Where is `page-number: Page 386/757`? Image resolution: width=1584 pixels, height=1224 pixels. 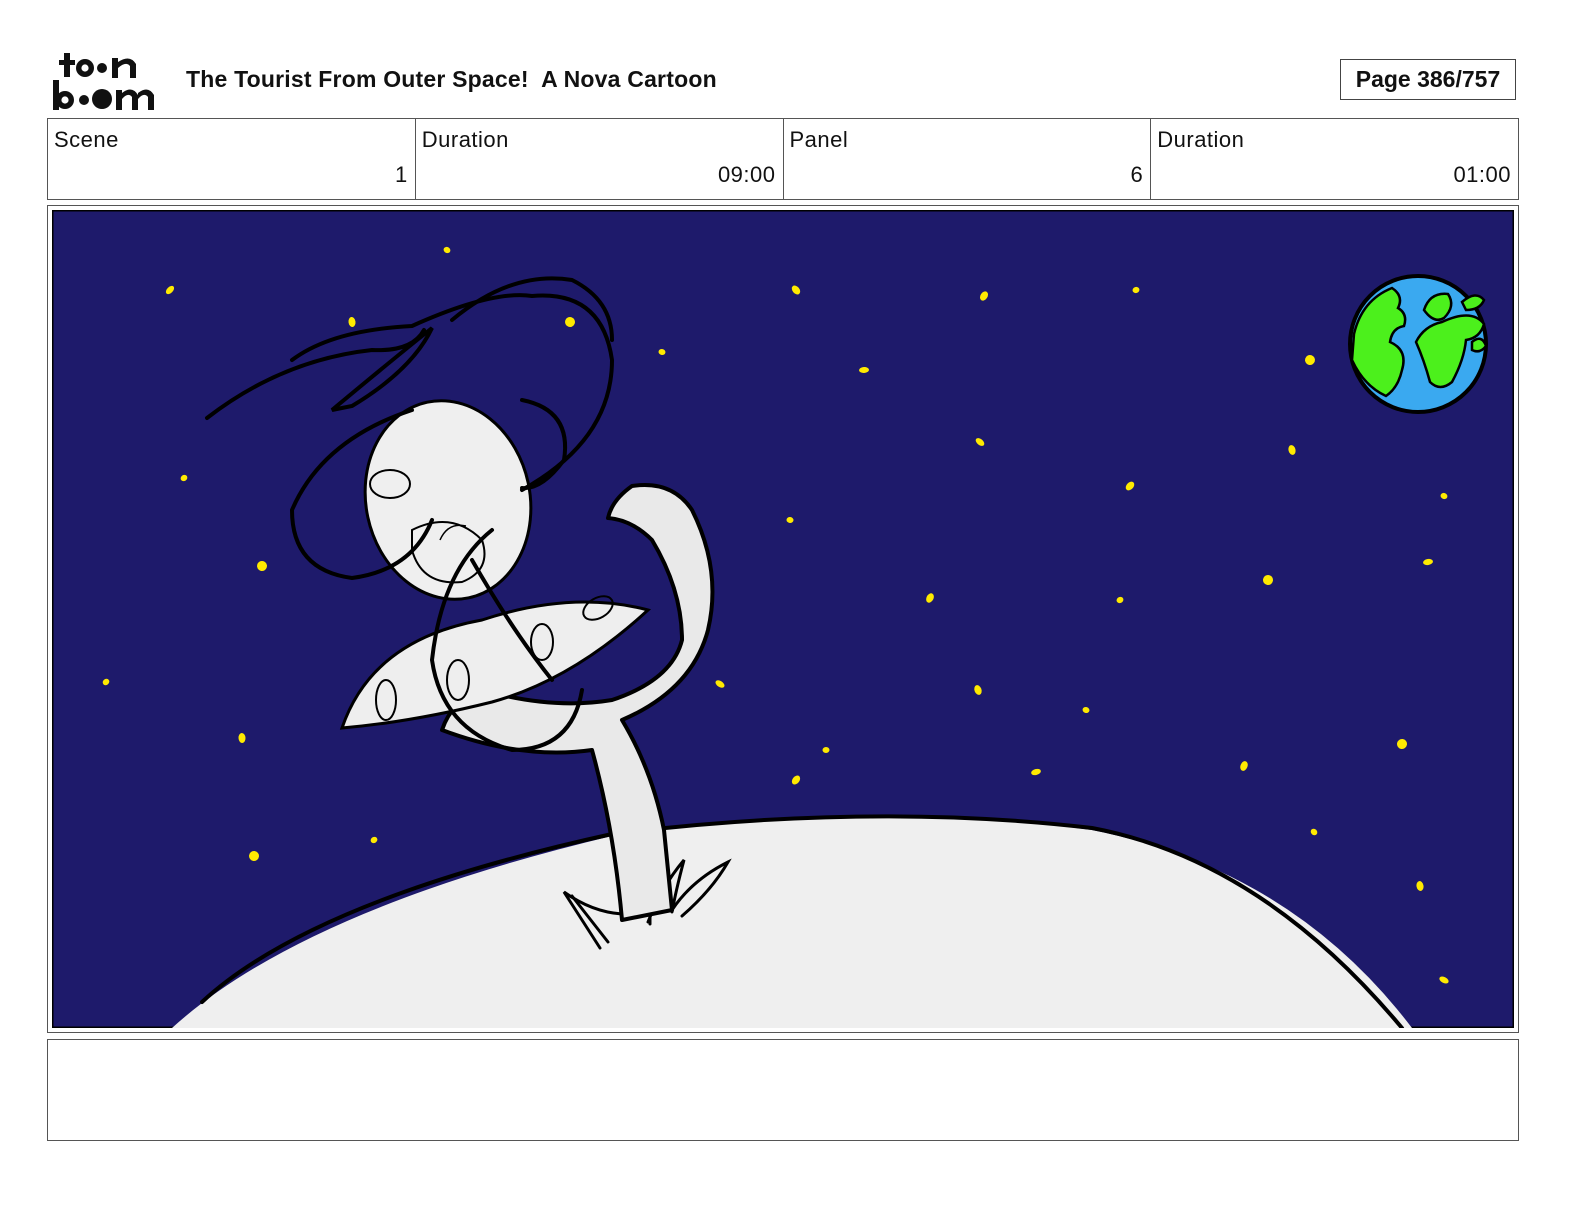
page-number: Page 386/757 is located at coordinates (1428, 79).